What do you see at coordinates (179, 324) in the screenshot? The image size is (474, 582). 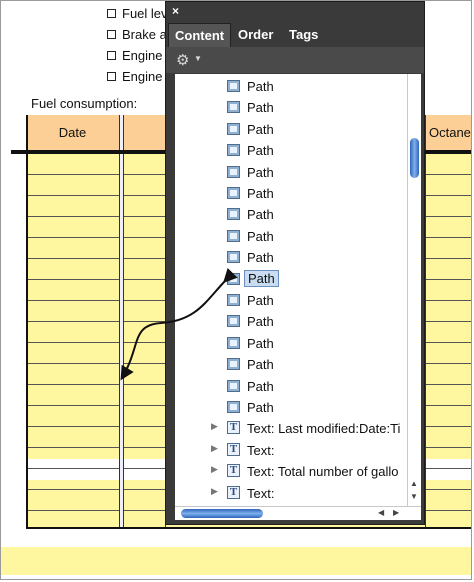 I see `annotation-arrow` at bounding box center [179, 324].